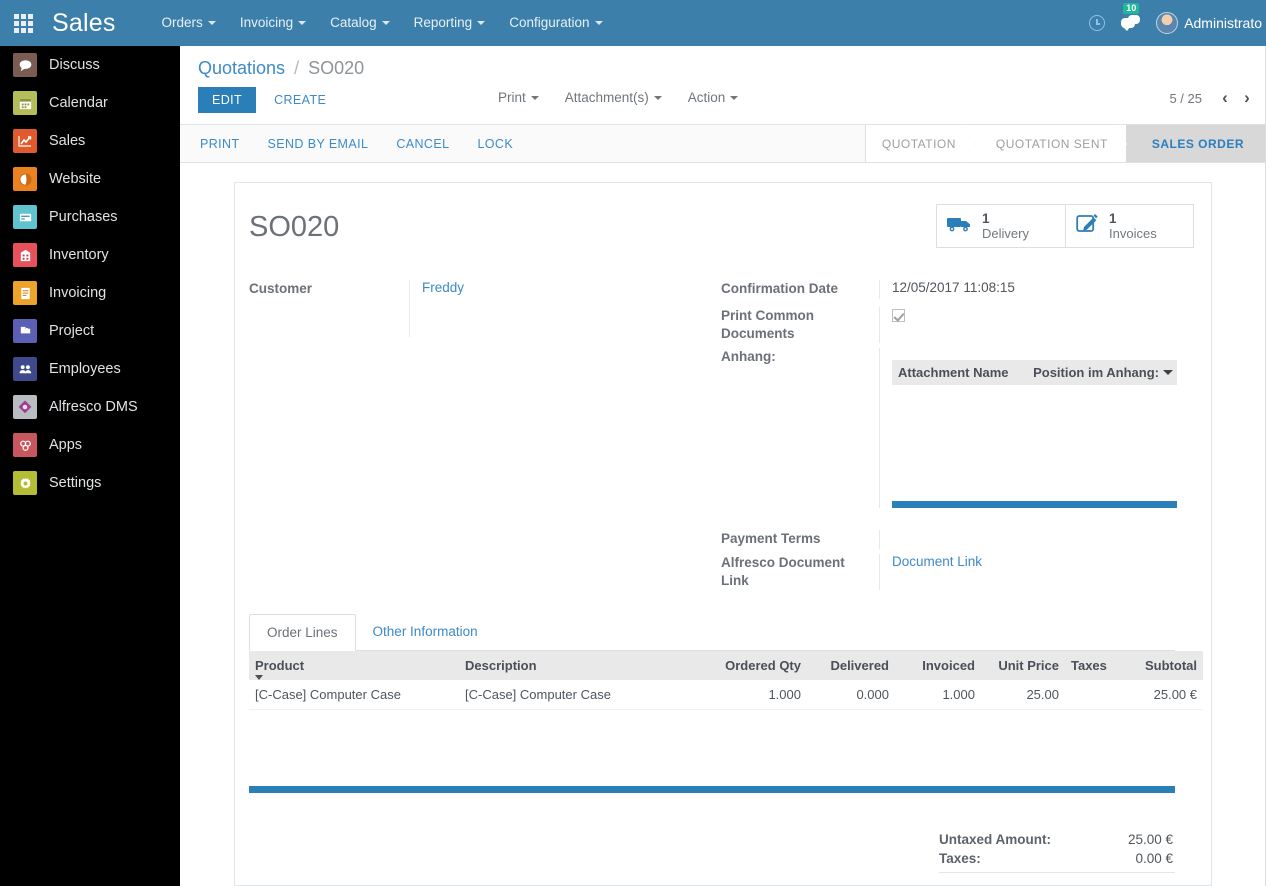 This screenshot has width=1266, height=886. Describe the element at coordinates (1195, 143) in the screenshot. I see `status-sales-order: SALES ORDER` at that location.